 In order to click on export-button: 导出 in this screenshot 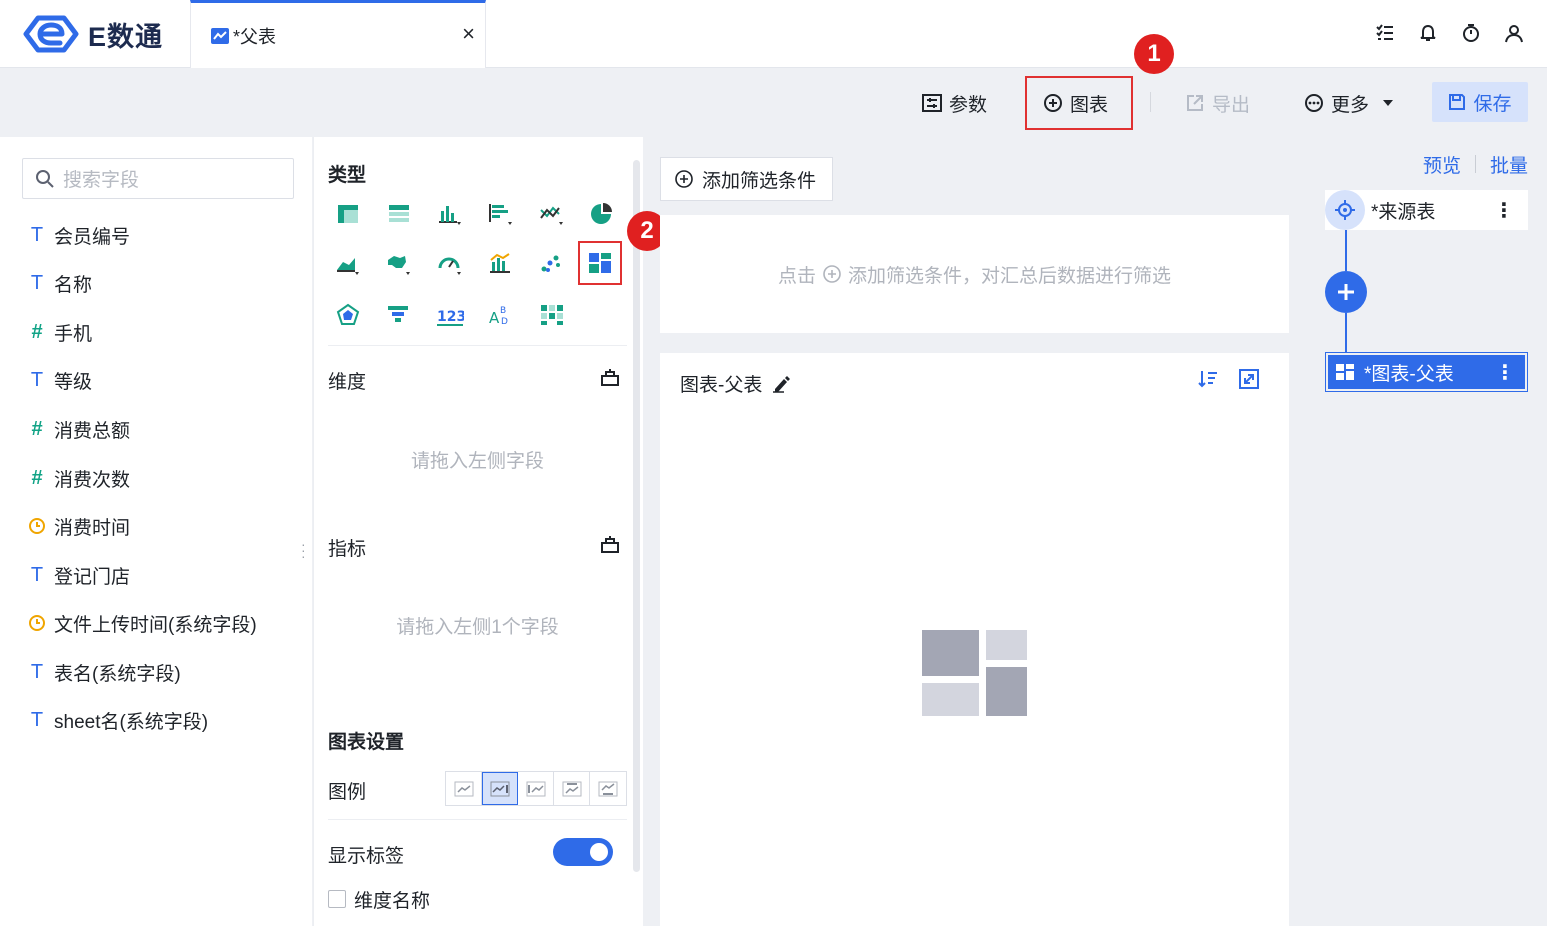, I will do `click(1217, 103)`.